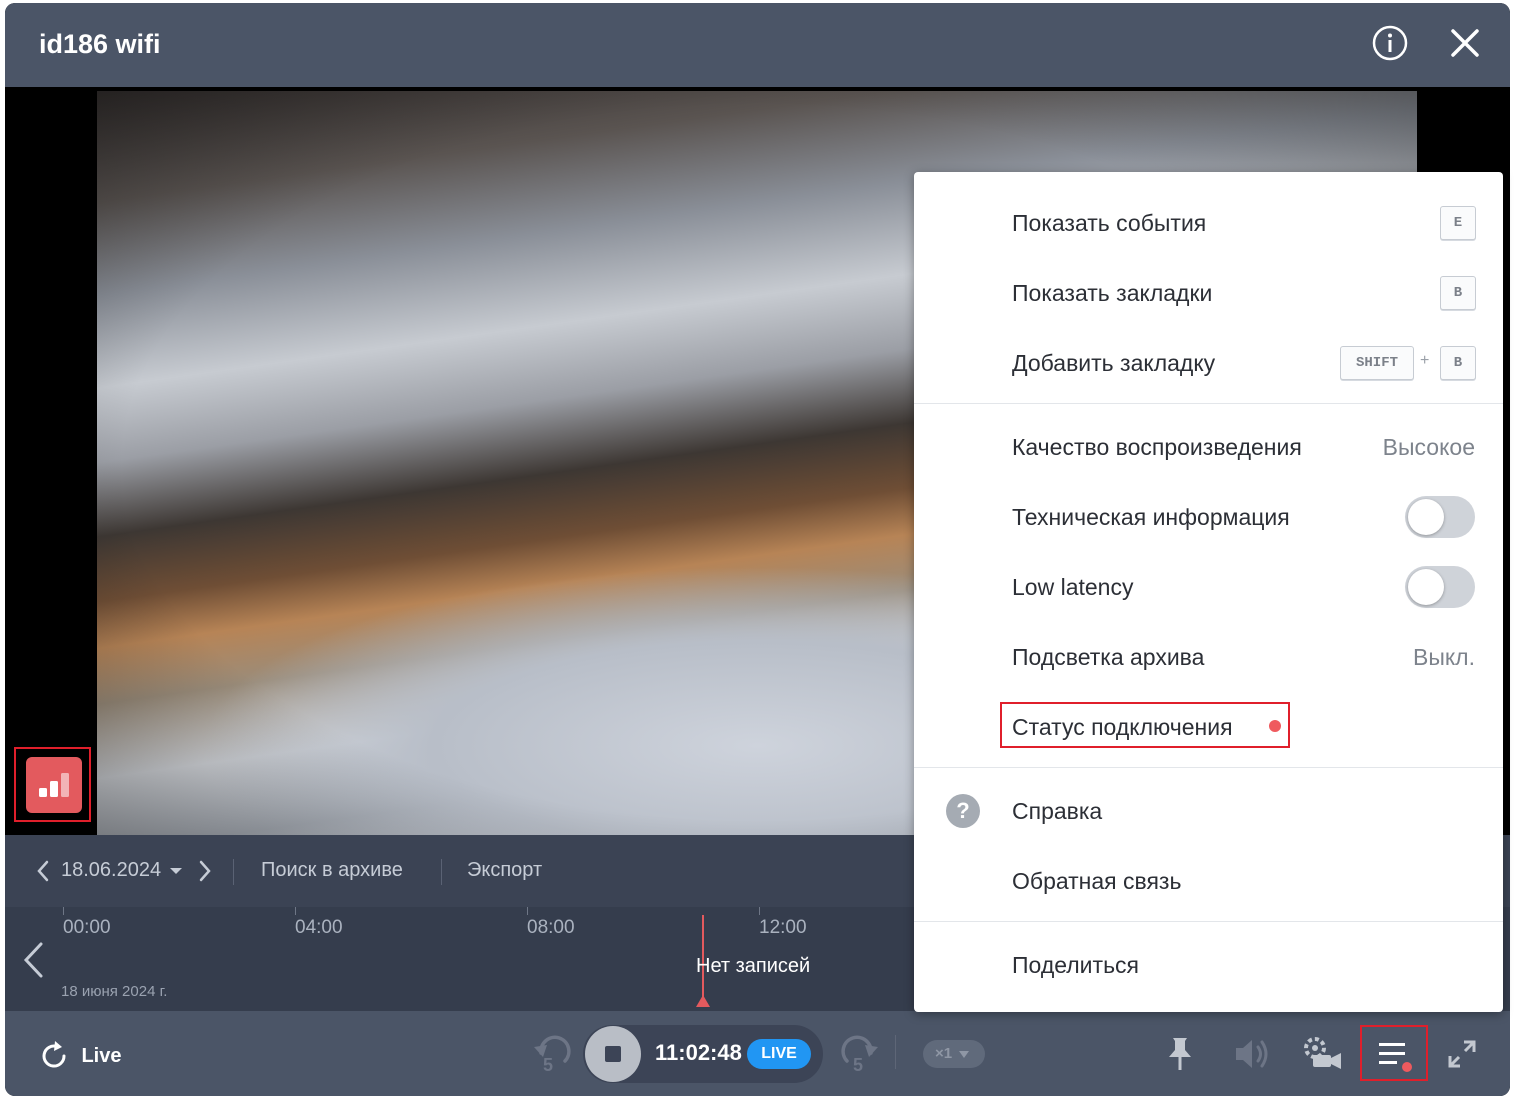  I want to click on shortcut-plus: +, so click(1425, 360).